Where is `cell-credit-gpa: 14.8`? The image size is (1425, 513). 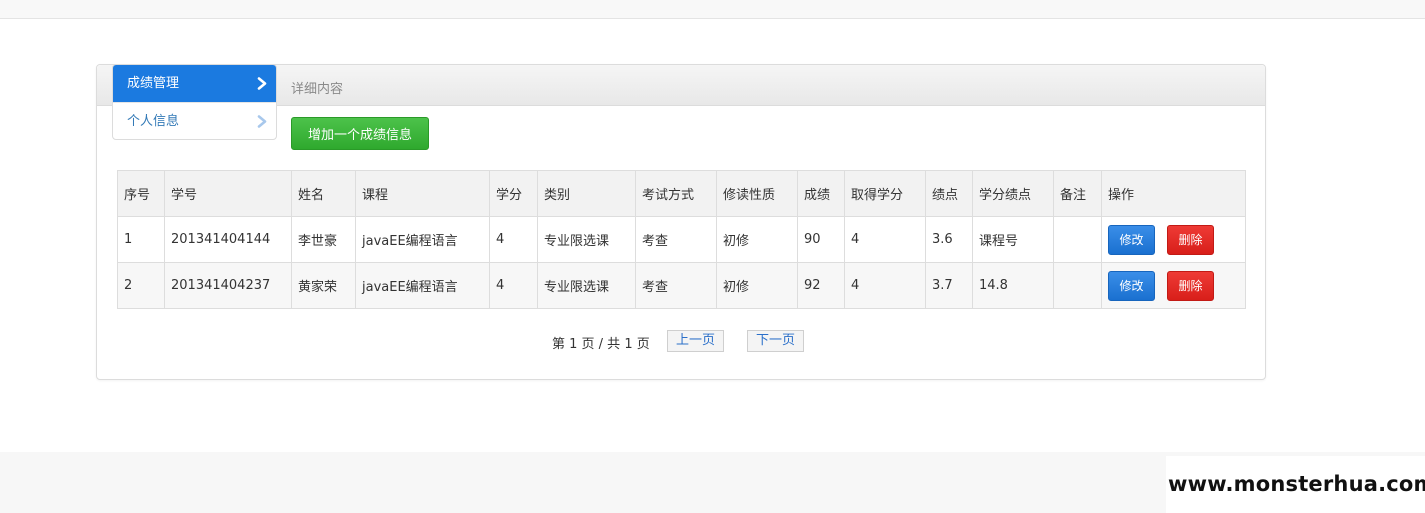
cell-credit-gpa: 14.8 is located at coordinates (1013, 285).